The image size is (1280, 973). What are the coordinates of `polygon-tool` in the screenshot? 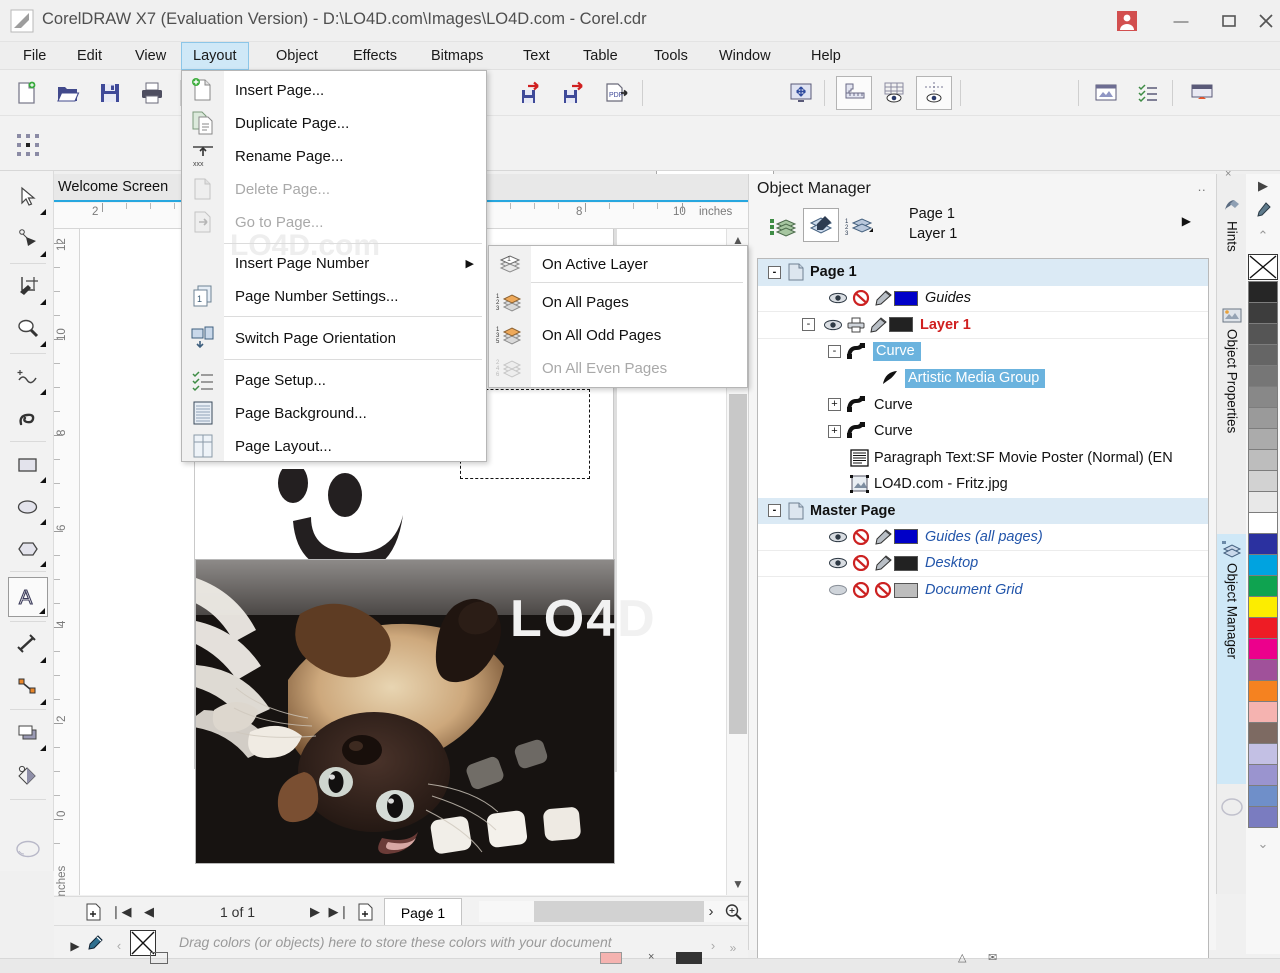 It's located at (28, 549).